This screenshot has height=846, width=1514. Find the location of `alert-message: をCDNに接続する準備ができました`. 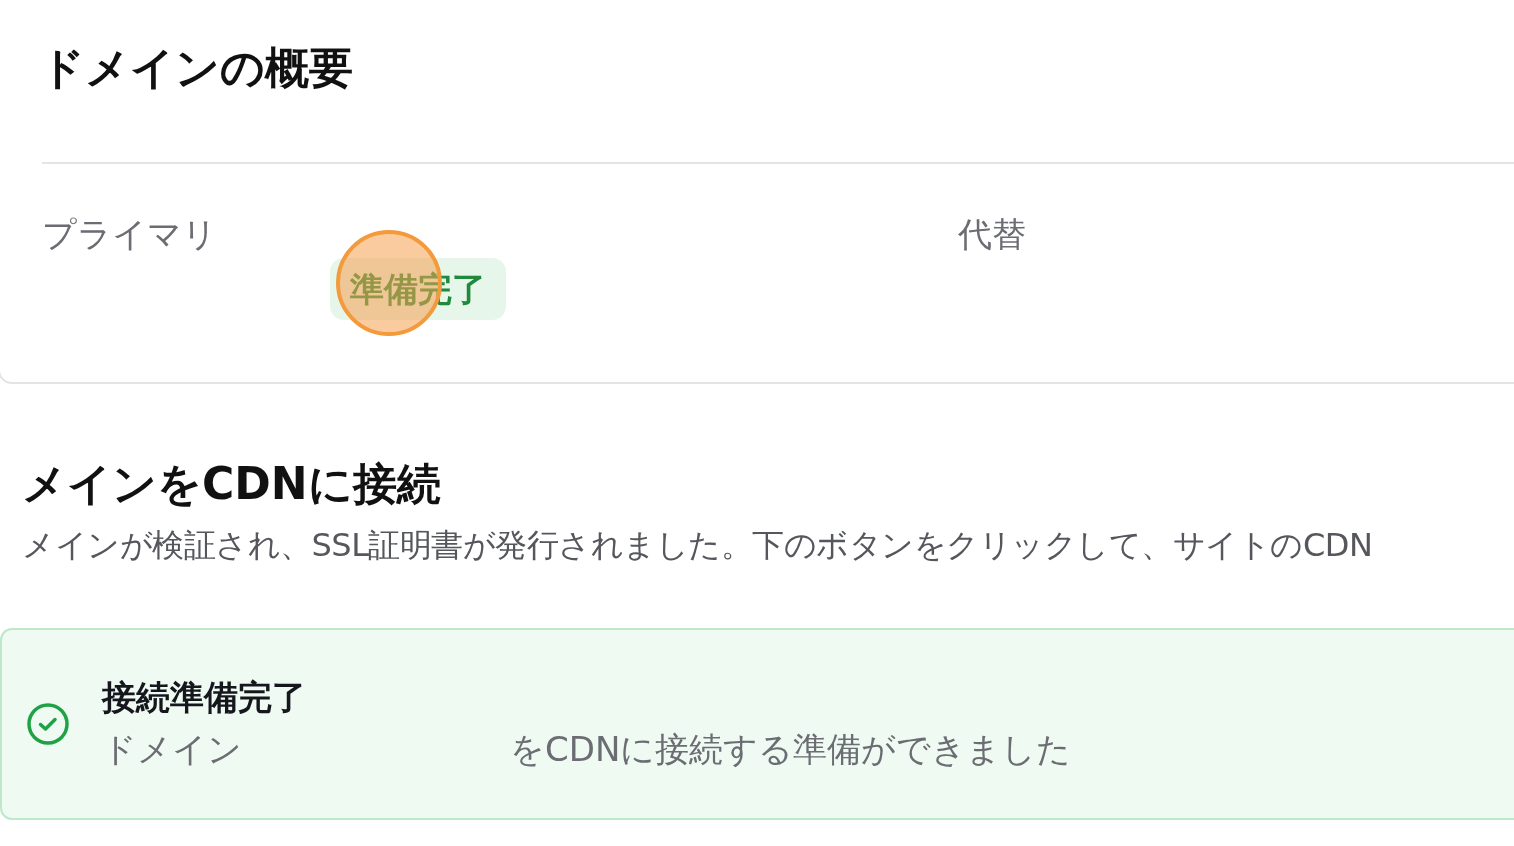

alert-message: をCDNに接続する準備ができました is located at coordinates (791, 749).